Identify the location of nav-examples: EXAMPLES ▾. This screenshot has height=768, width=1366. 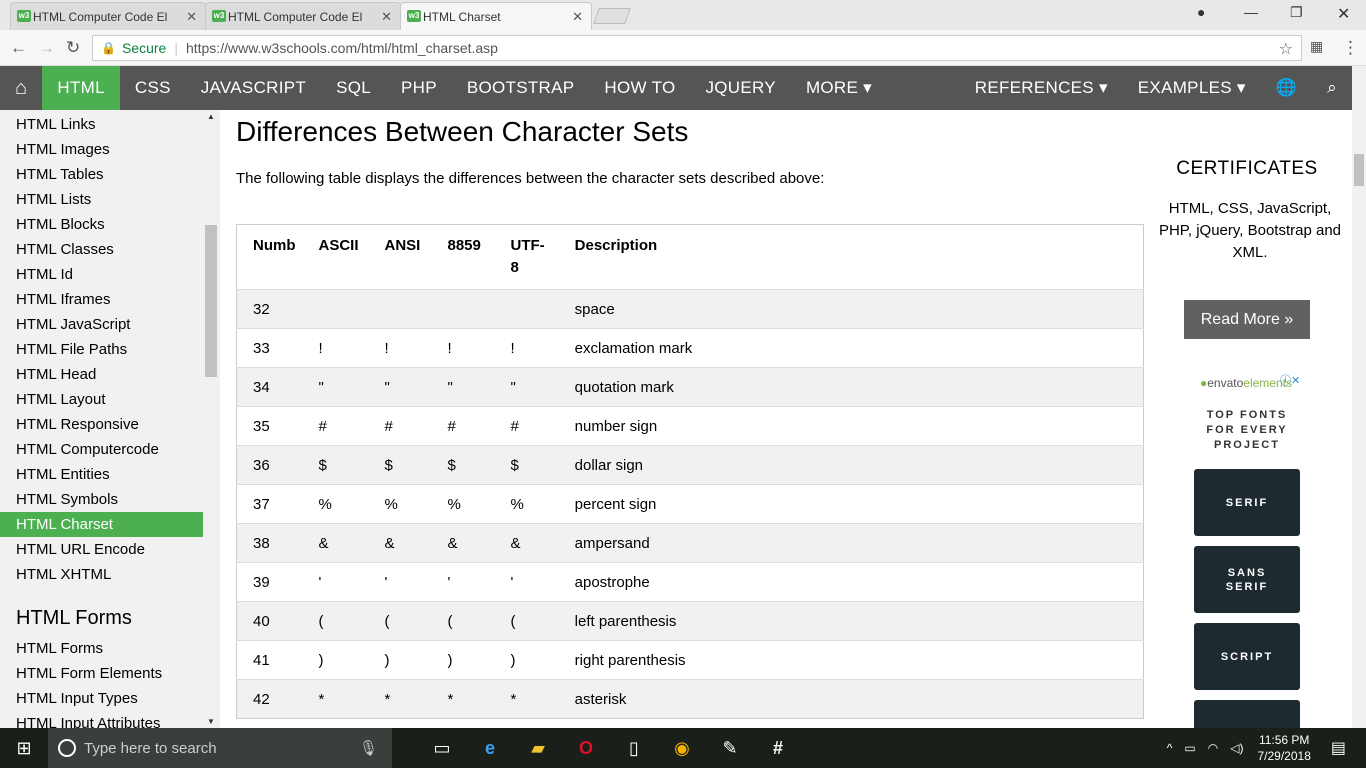
(1192, 88).